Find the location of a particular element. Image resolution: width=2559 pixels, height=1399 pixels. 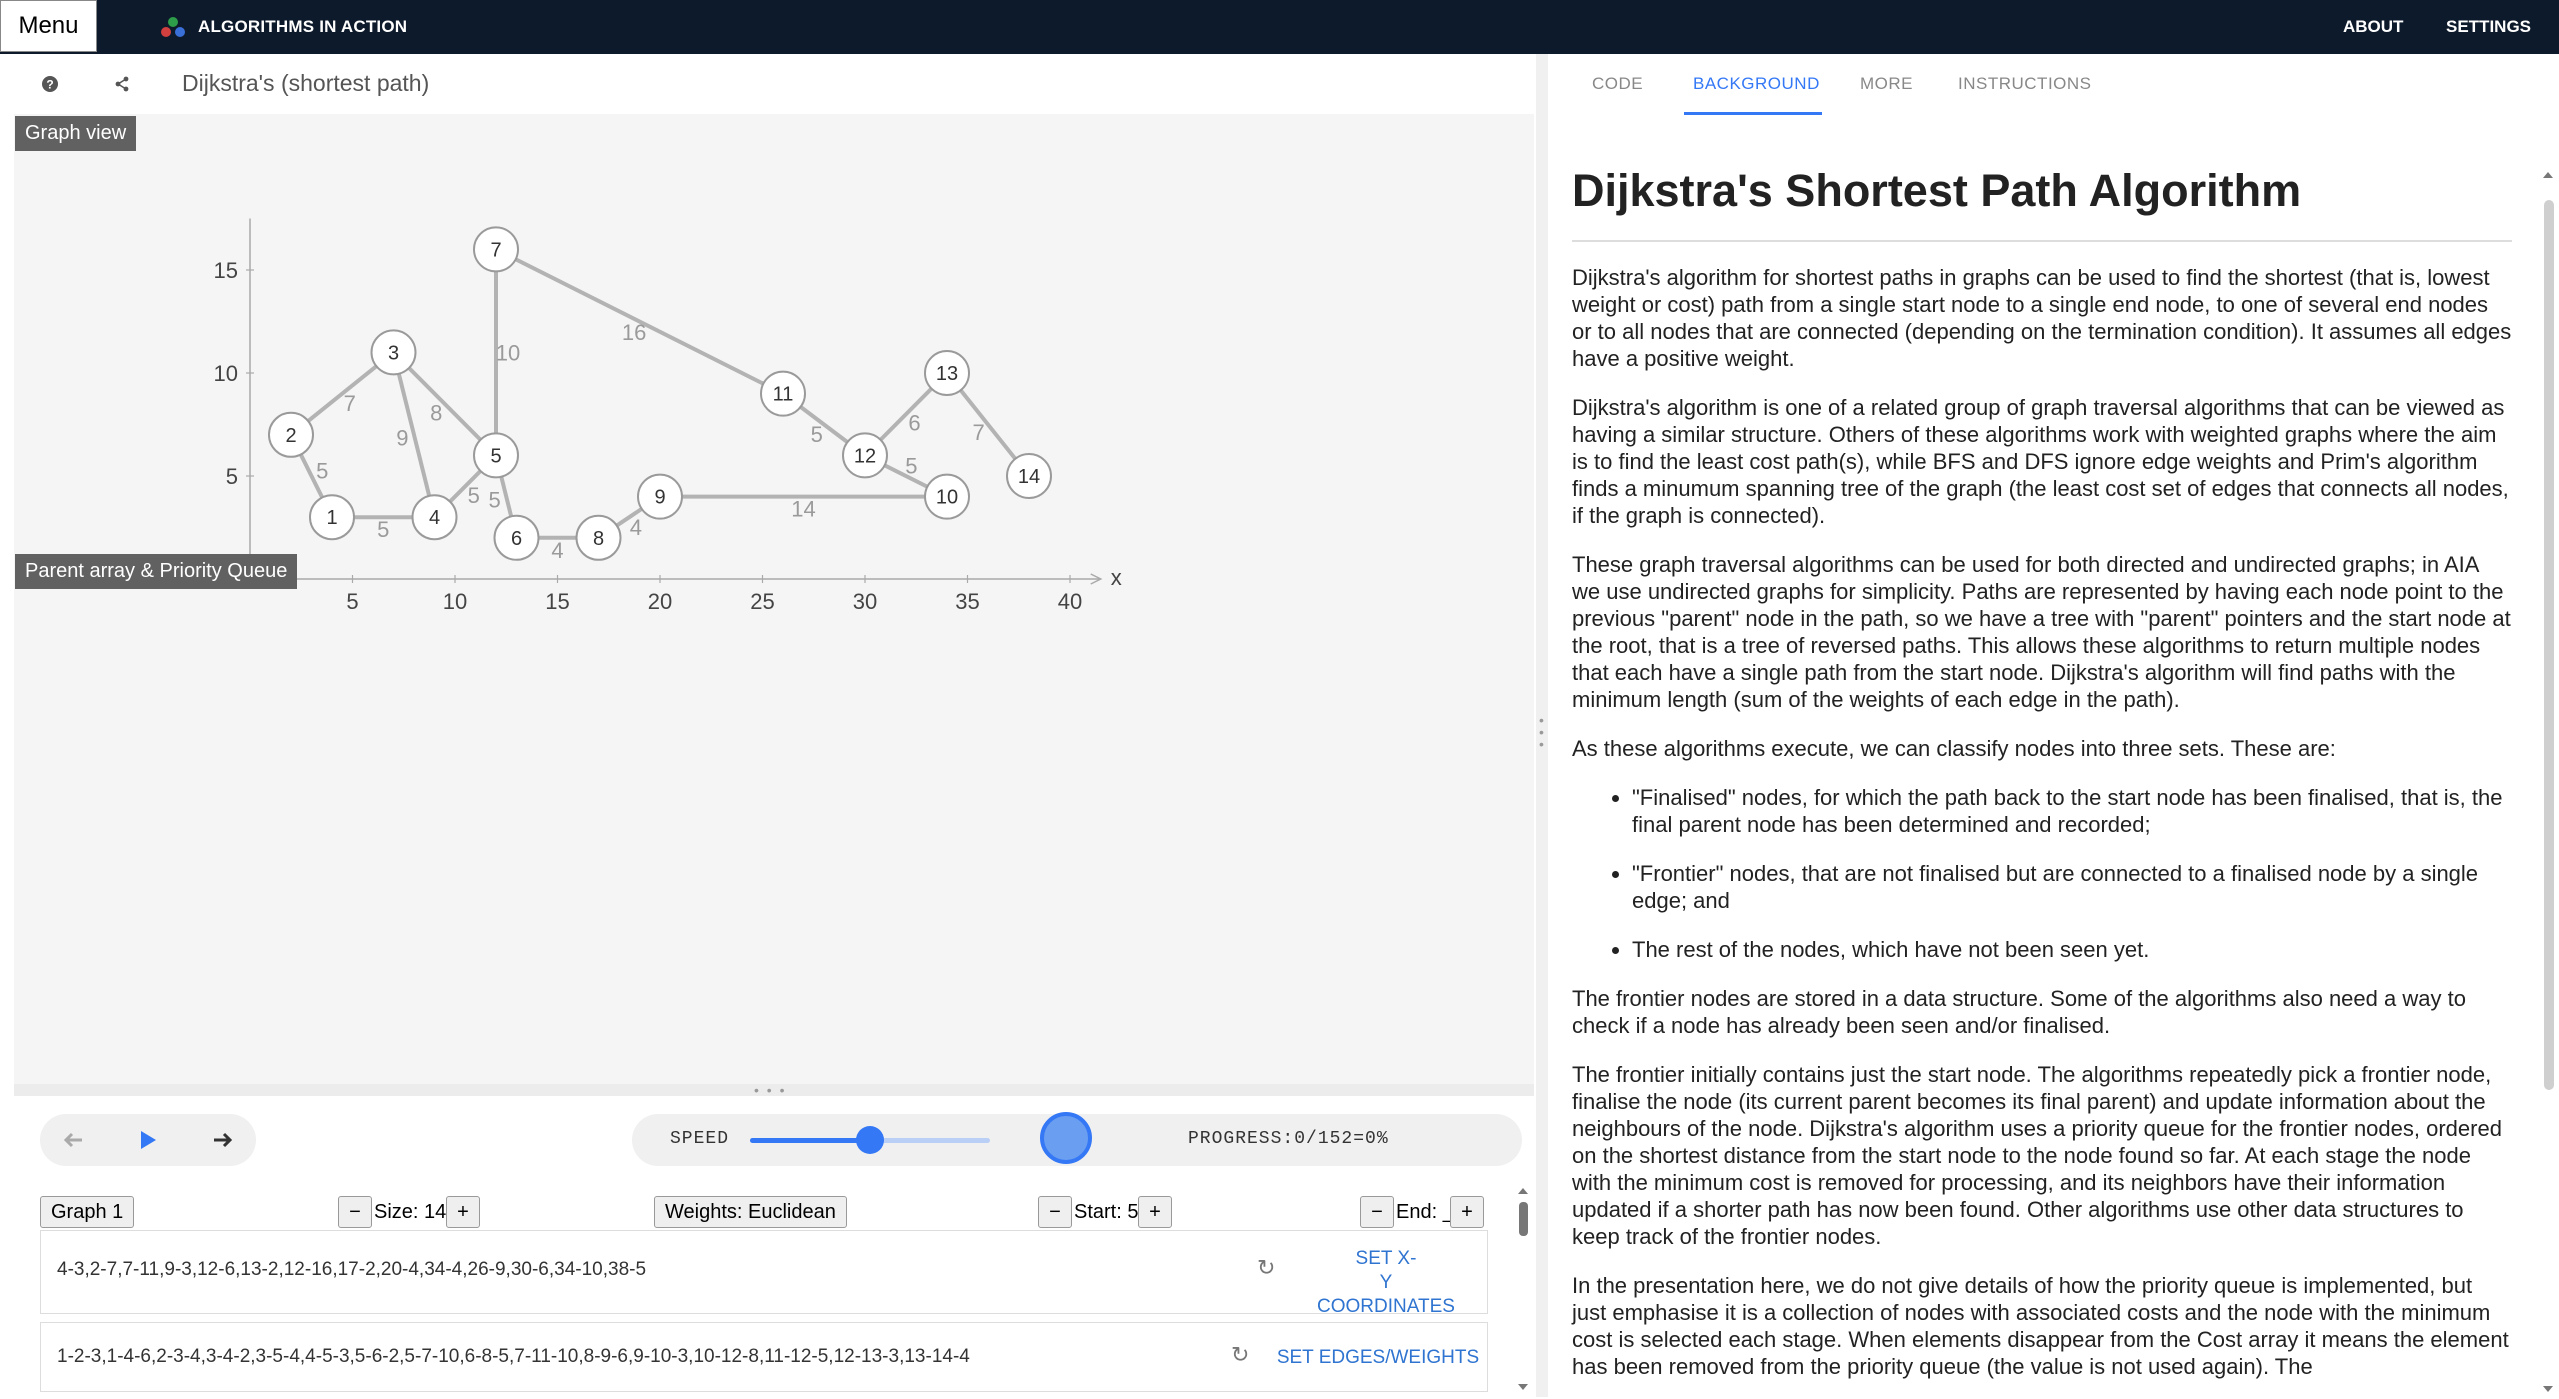

arrow-left-icon is located at coordinates (73, 1140).